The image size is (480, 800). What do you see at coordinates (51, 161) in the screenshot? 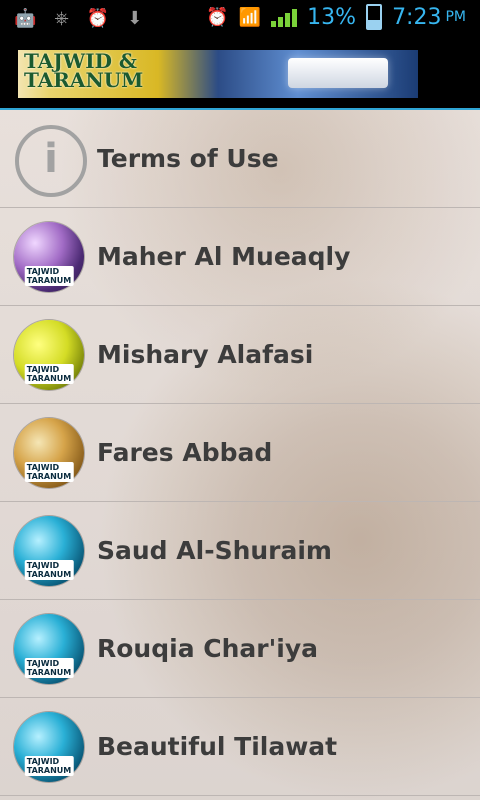
I see `info-icon: i` at bounding box center [51, 161].